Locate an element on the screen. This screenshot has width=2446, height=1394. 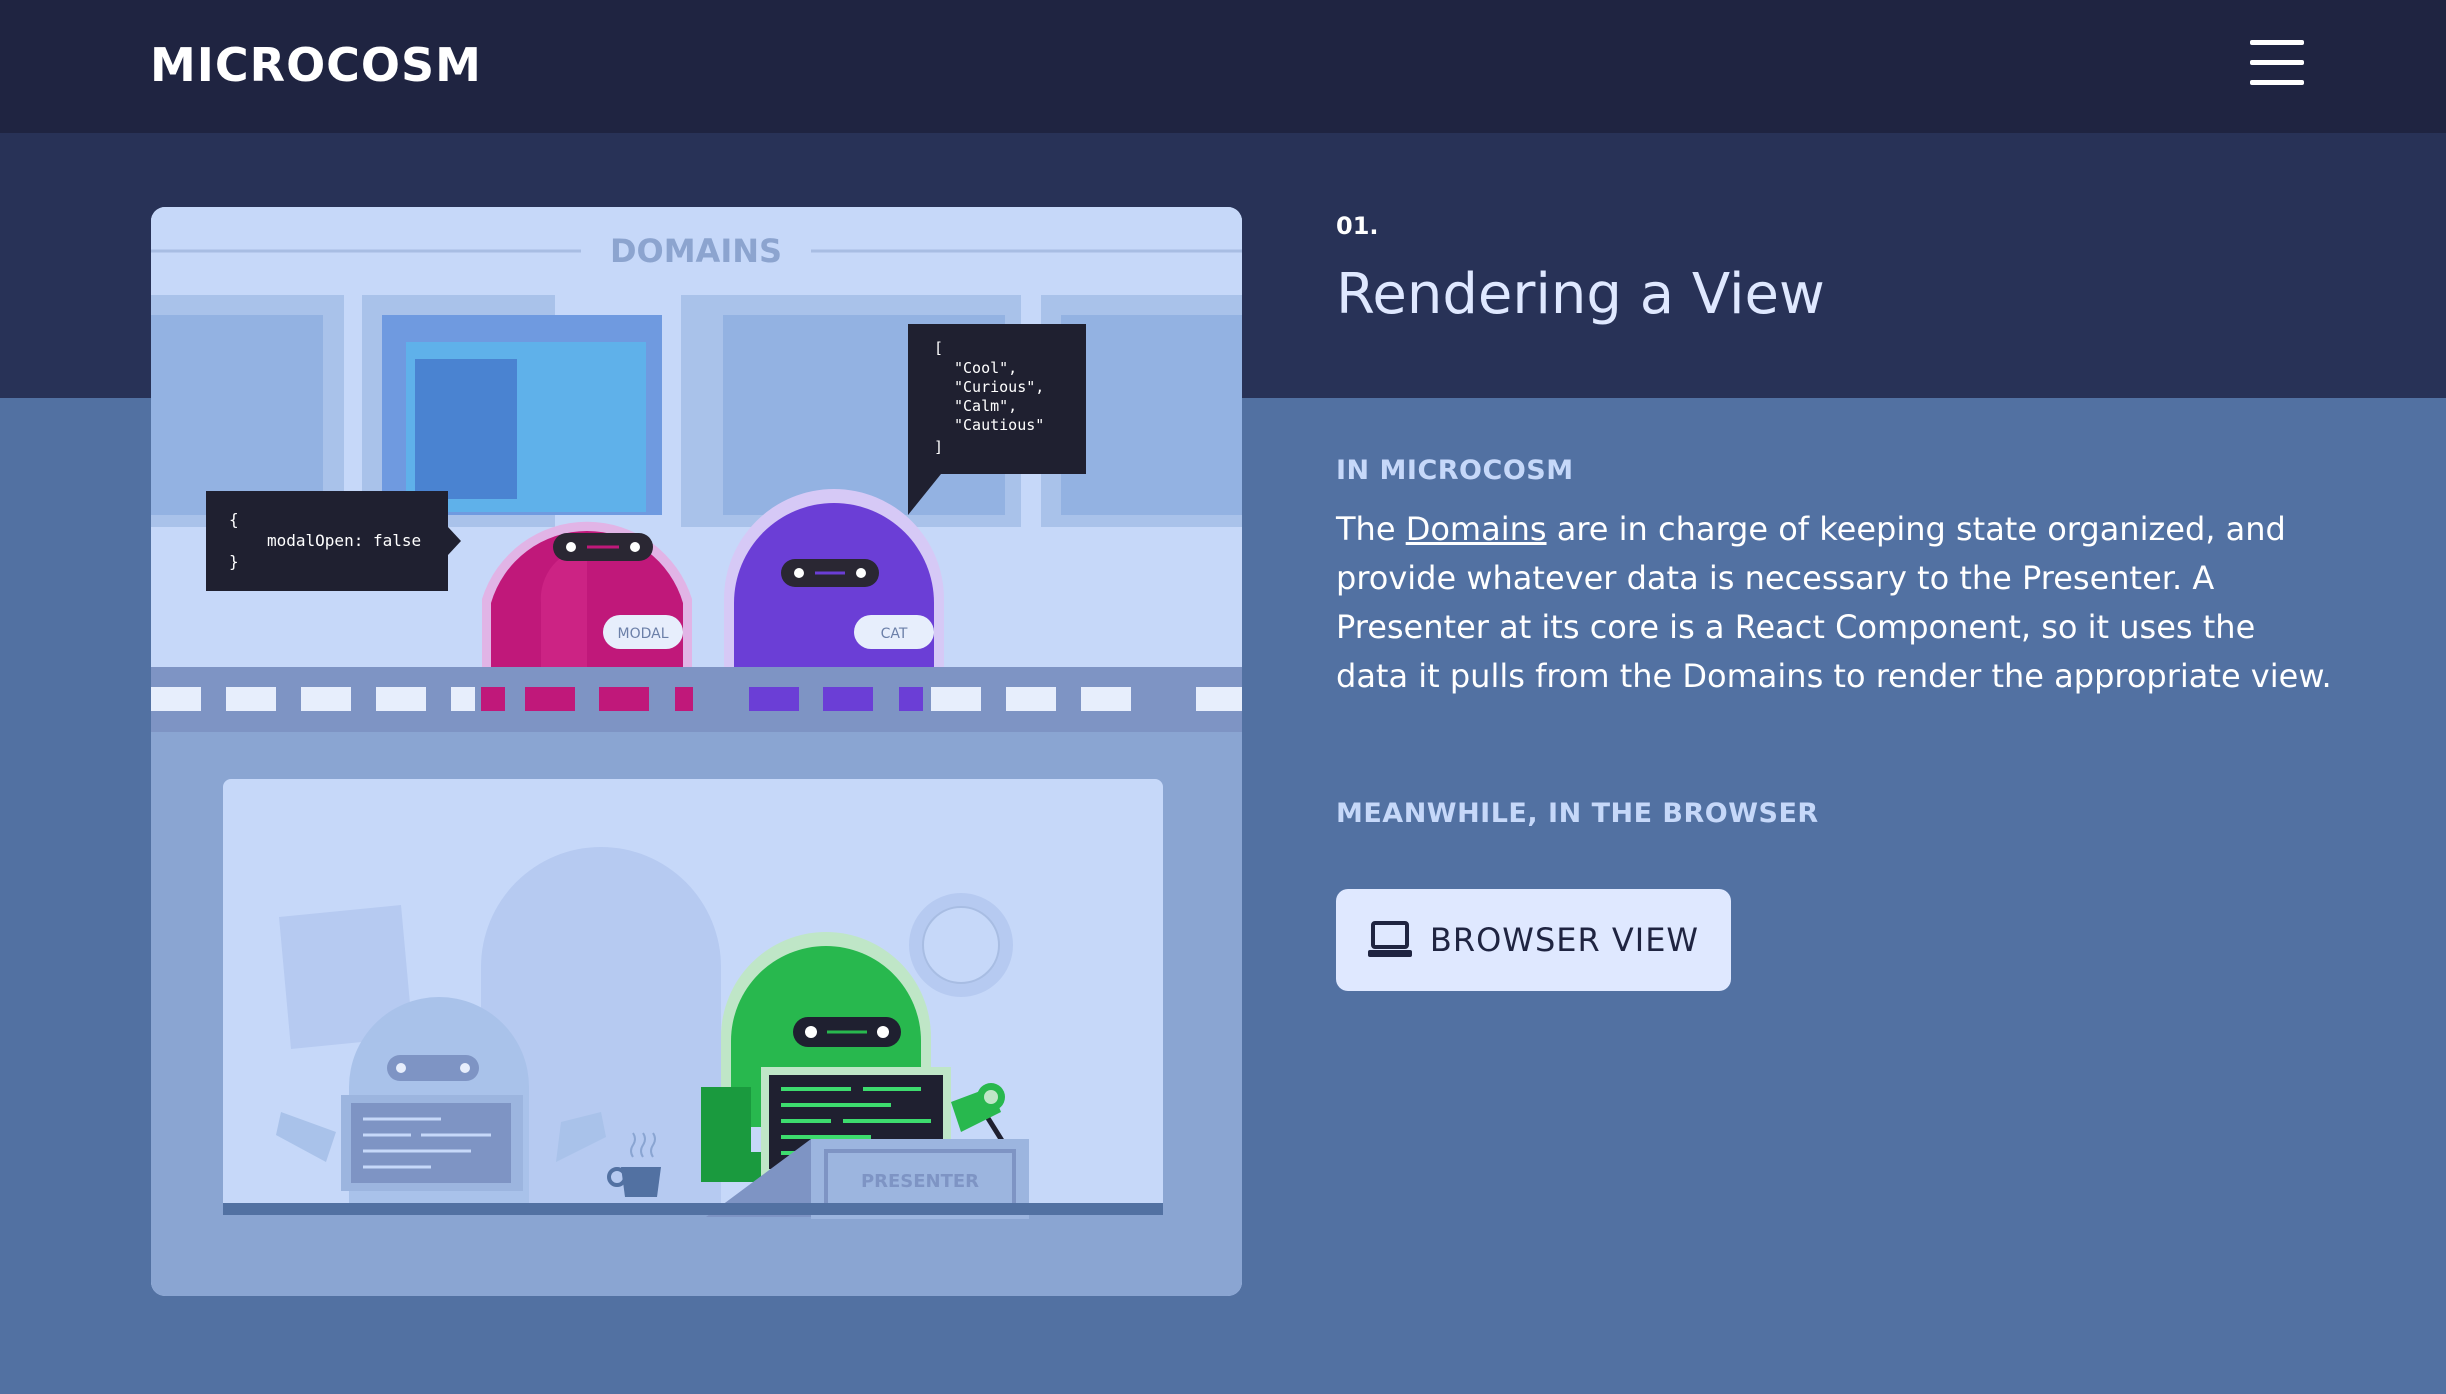
navbar: MICROCOSM is located at coordinates (1223, 66).